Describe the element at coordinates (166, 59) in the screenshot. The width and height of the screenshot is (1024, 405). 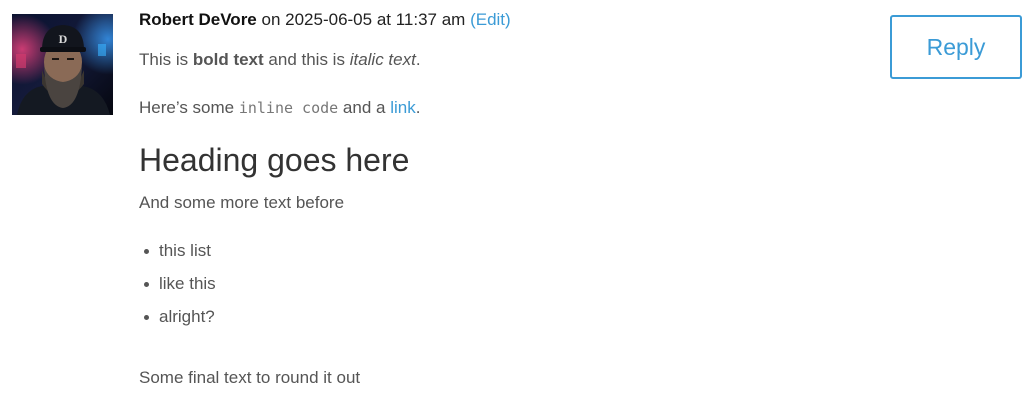
I see `text-segment: This is` at that location.